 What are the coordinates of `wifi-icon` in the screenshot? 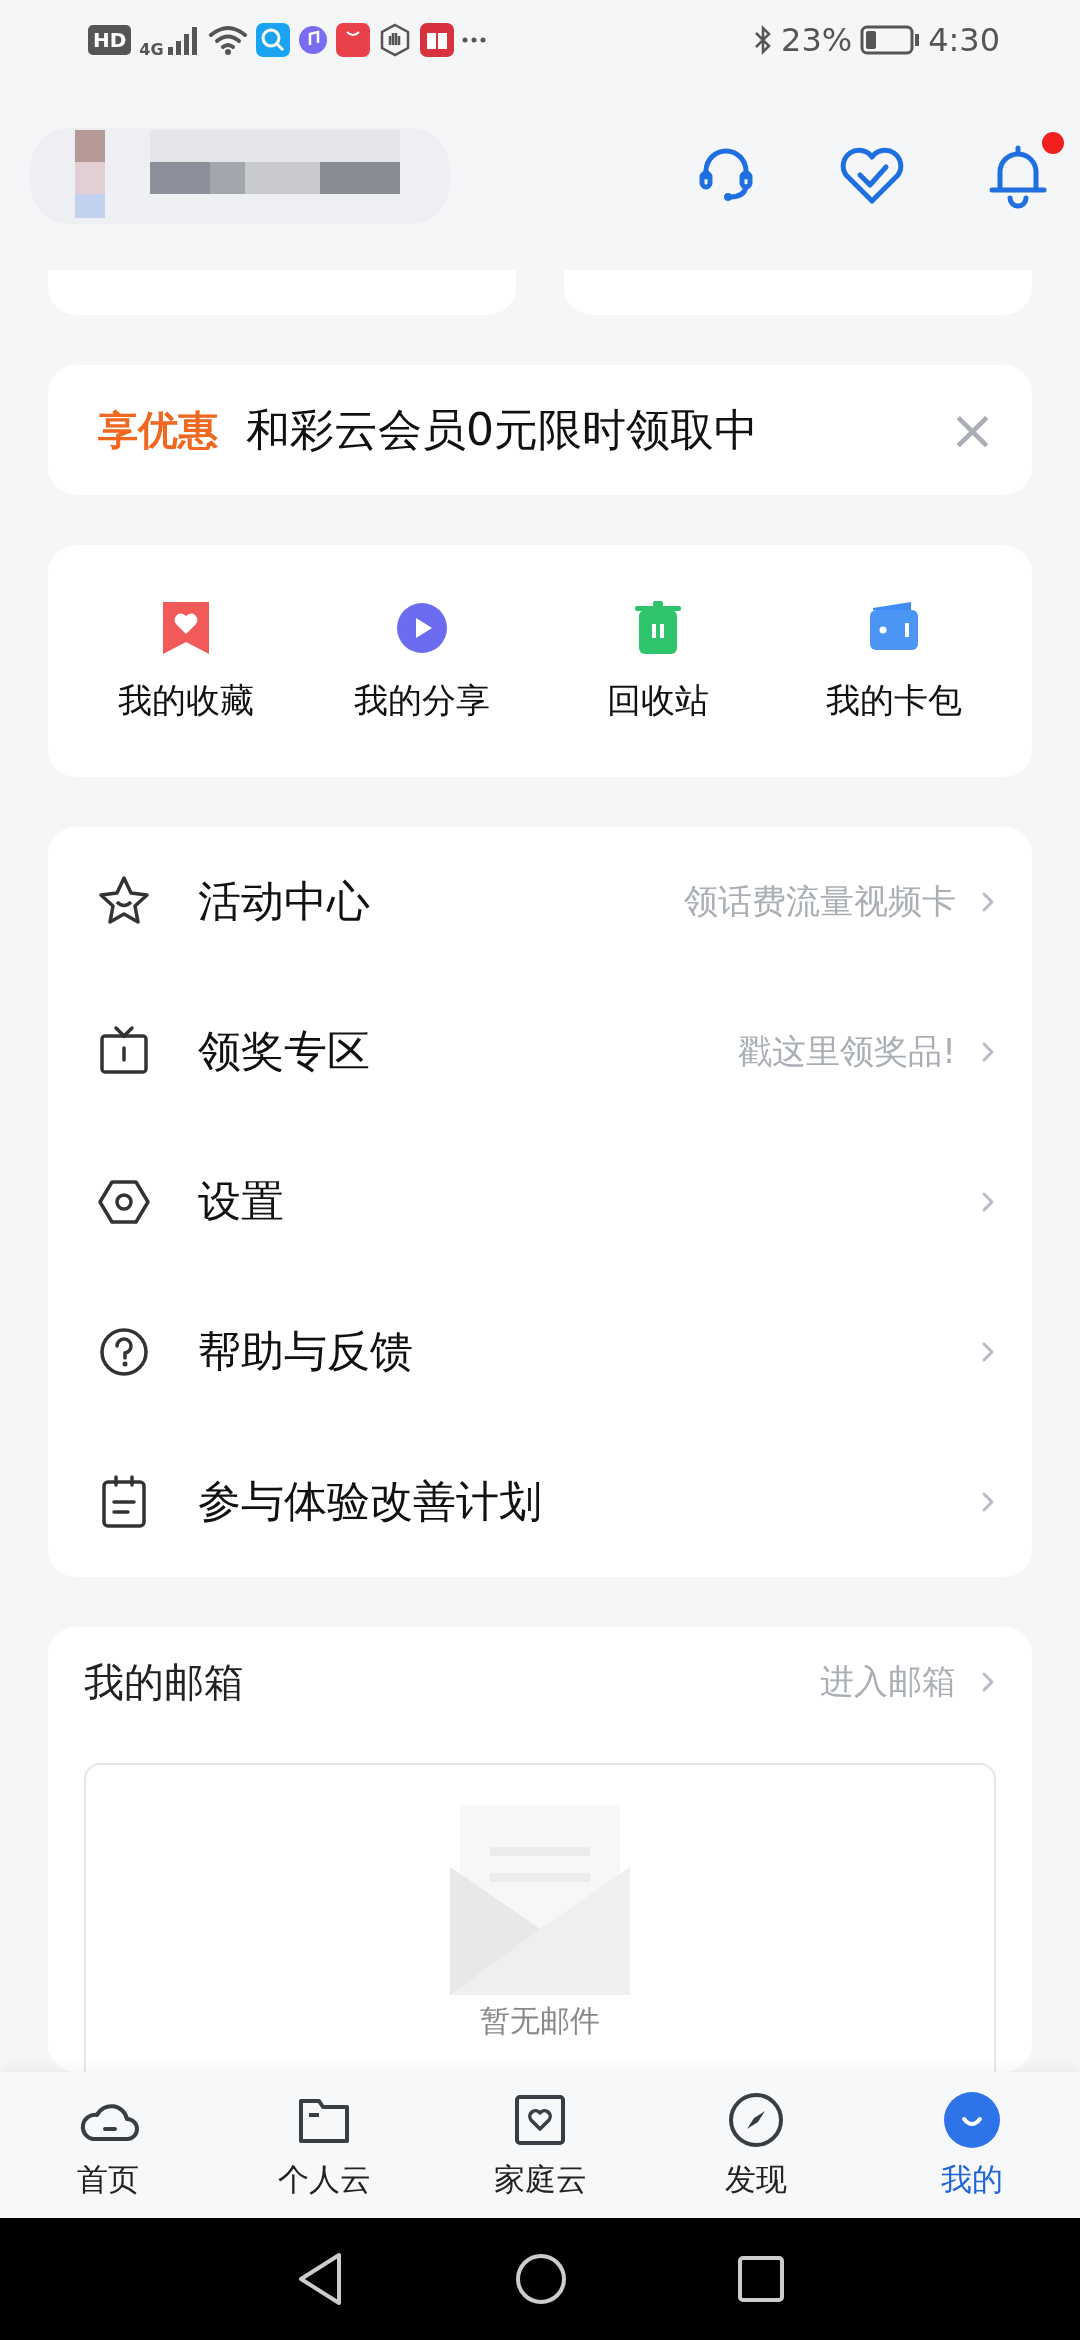 It's located at (227, 40).